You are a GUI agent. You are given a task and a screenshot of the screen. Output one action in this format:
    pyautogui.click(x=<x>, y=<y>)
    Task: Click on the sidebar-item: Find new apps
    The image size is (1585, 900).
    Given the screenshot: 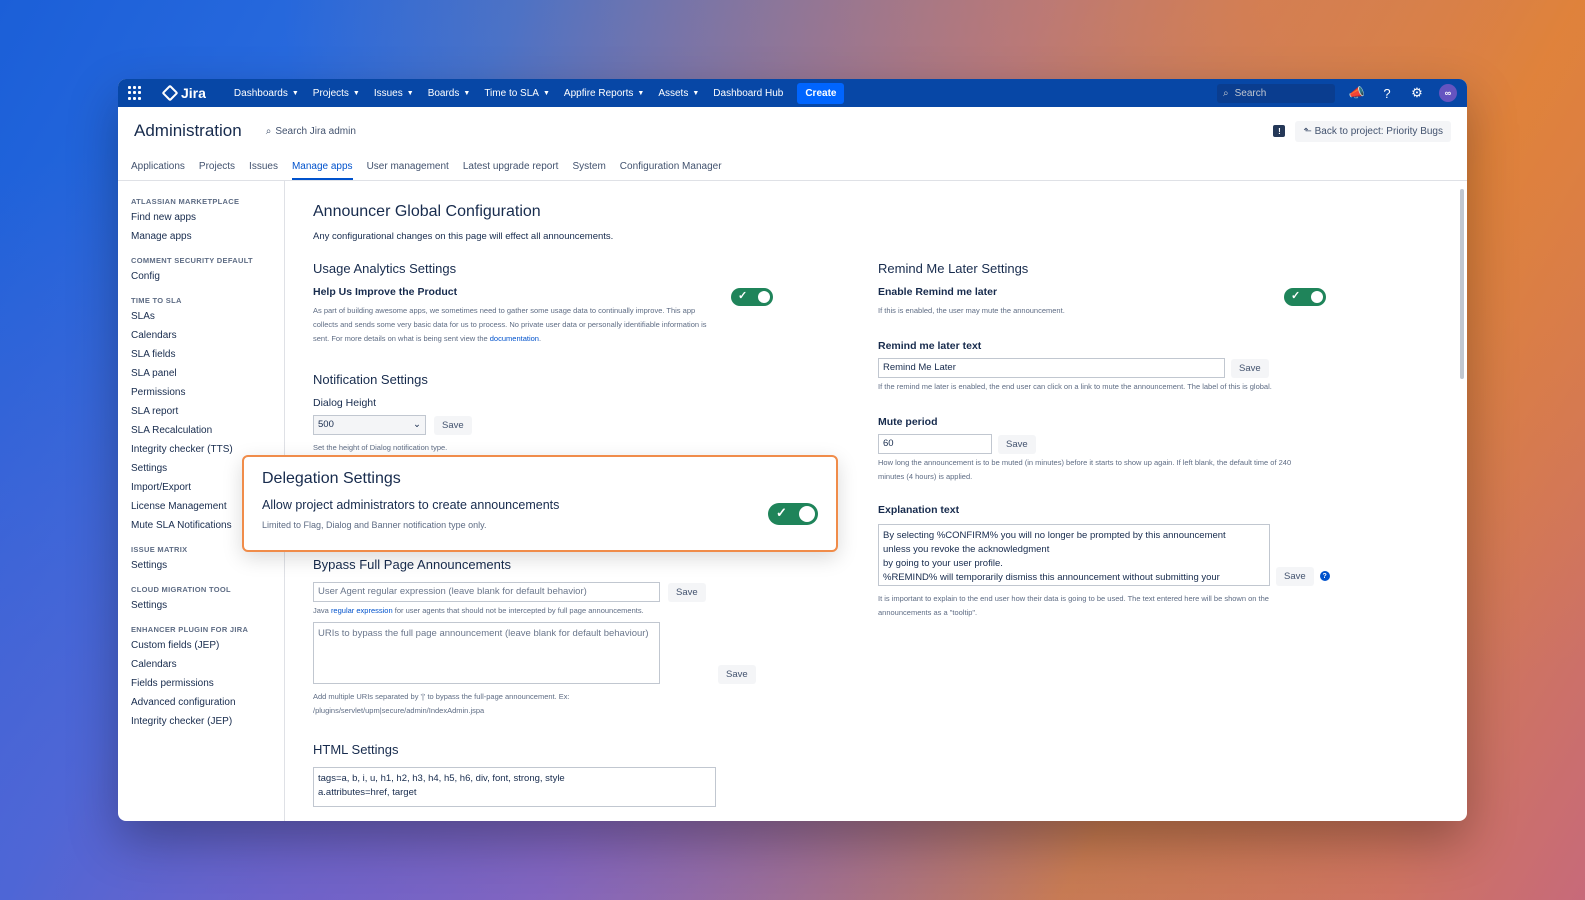 What is the action you would take?
    pyautogui.click(x=201, y=217)
    